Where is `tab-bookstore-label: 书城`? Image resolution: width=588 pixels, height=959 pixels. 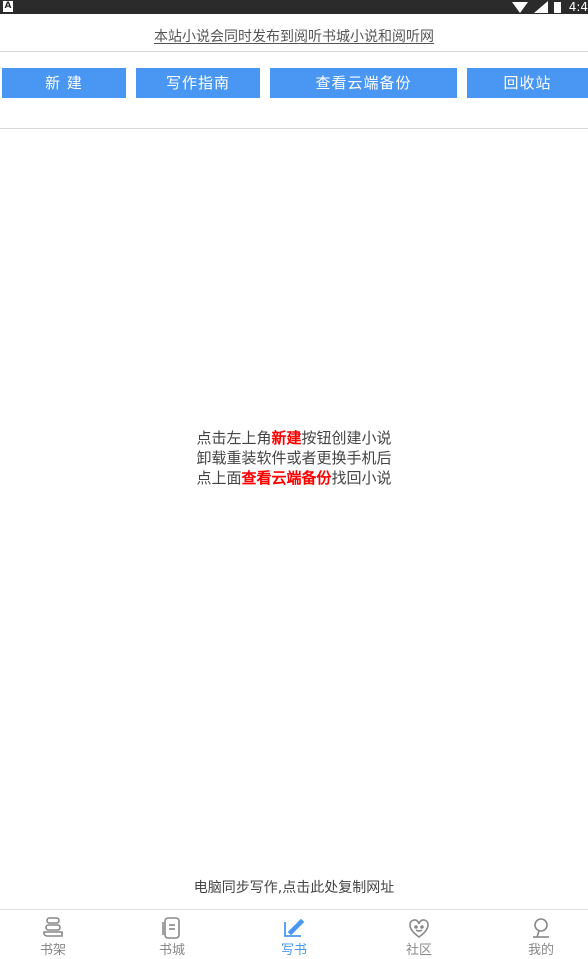
tab-bookstore-label: 书城 is located at coordinates (171, 950).